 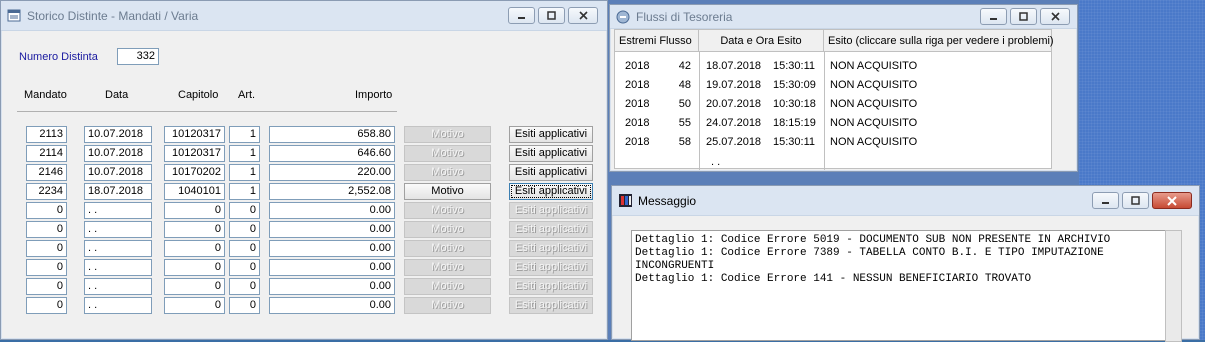 I want to click on title-bar: Messaggio, so click(x=905, y=201).